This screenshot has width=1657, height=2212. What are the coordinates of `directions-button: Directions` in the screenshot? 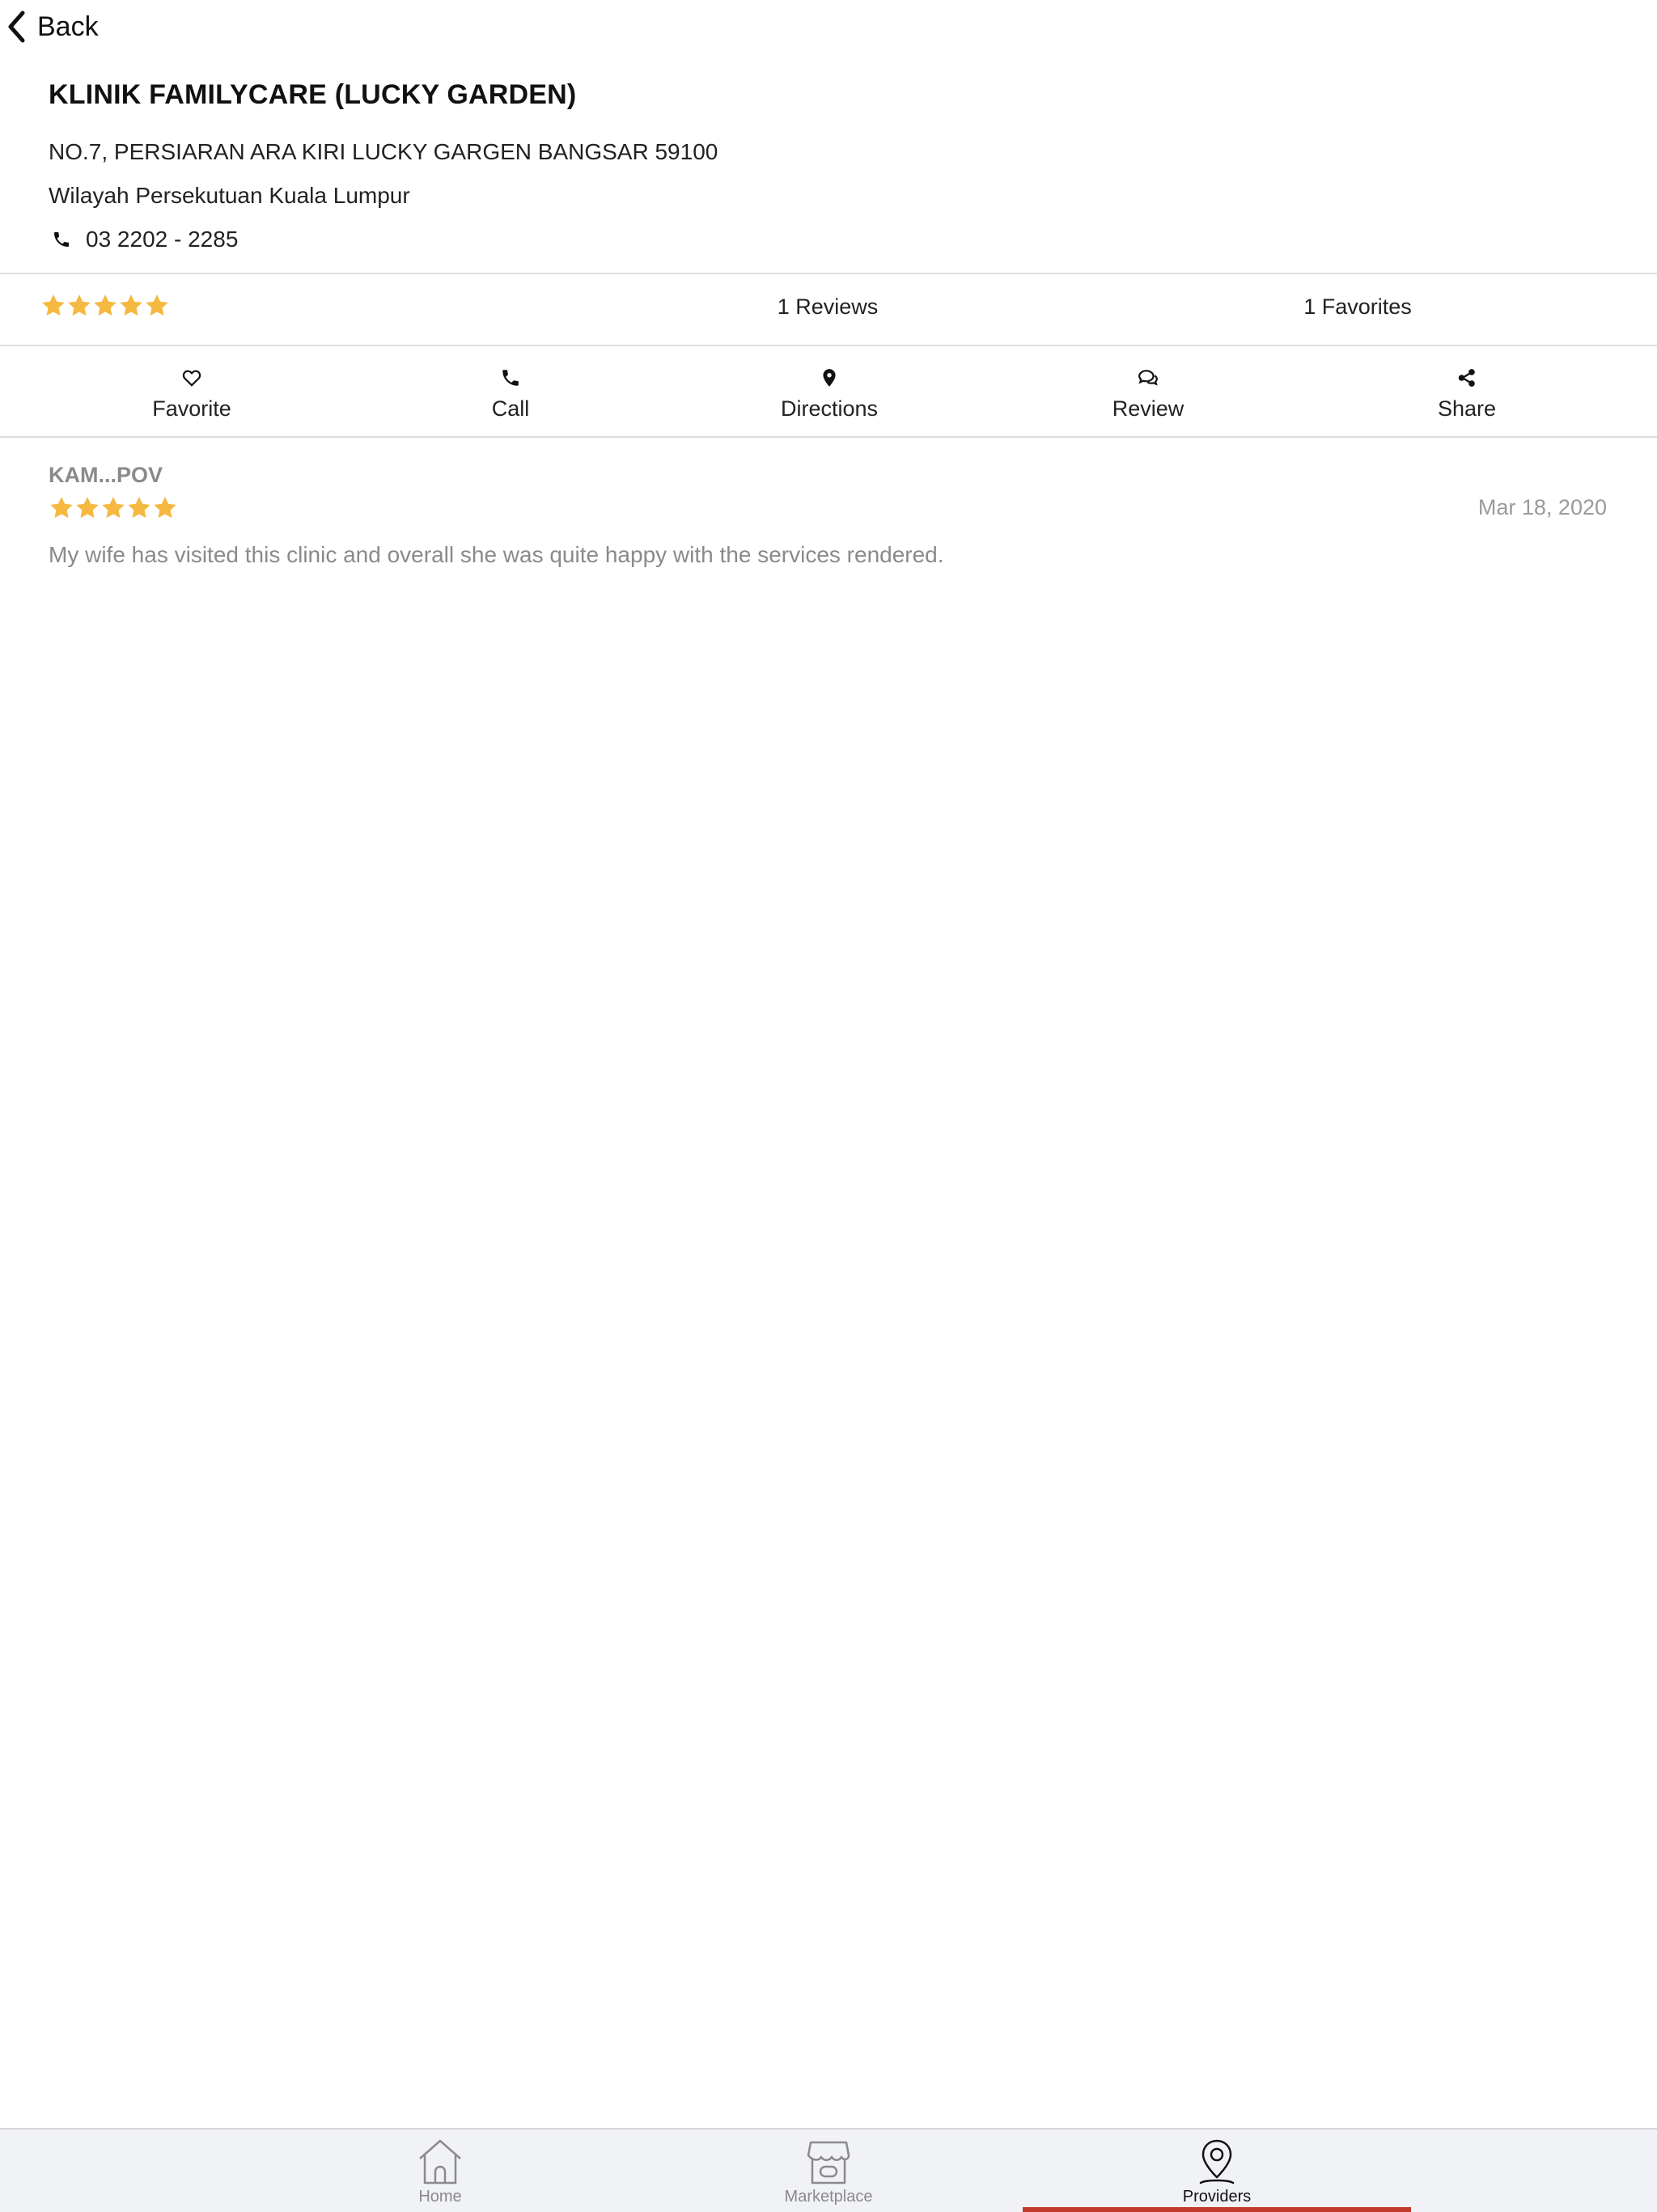 It's located at (829, 398).